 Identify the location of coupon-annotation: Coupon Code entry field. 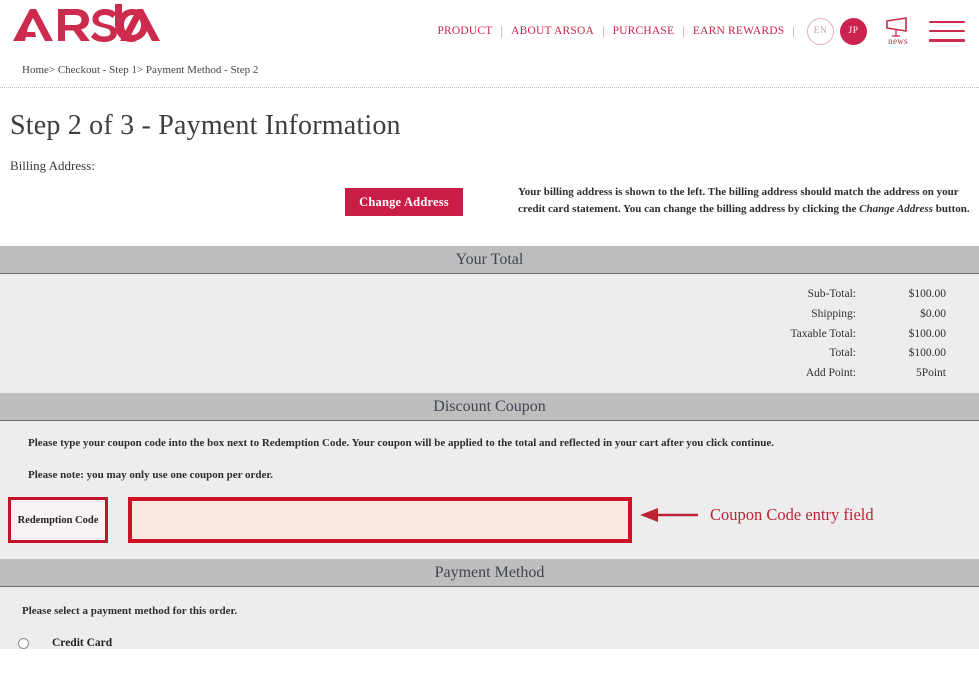
(757, 515).